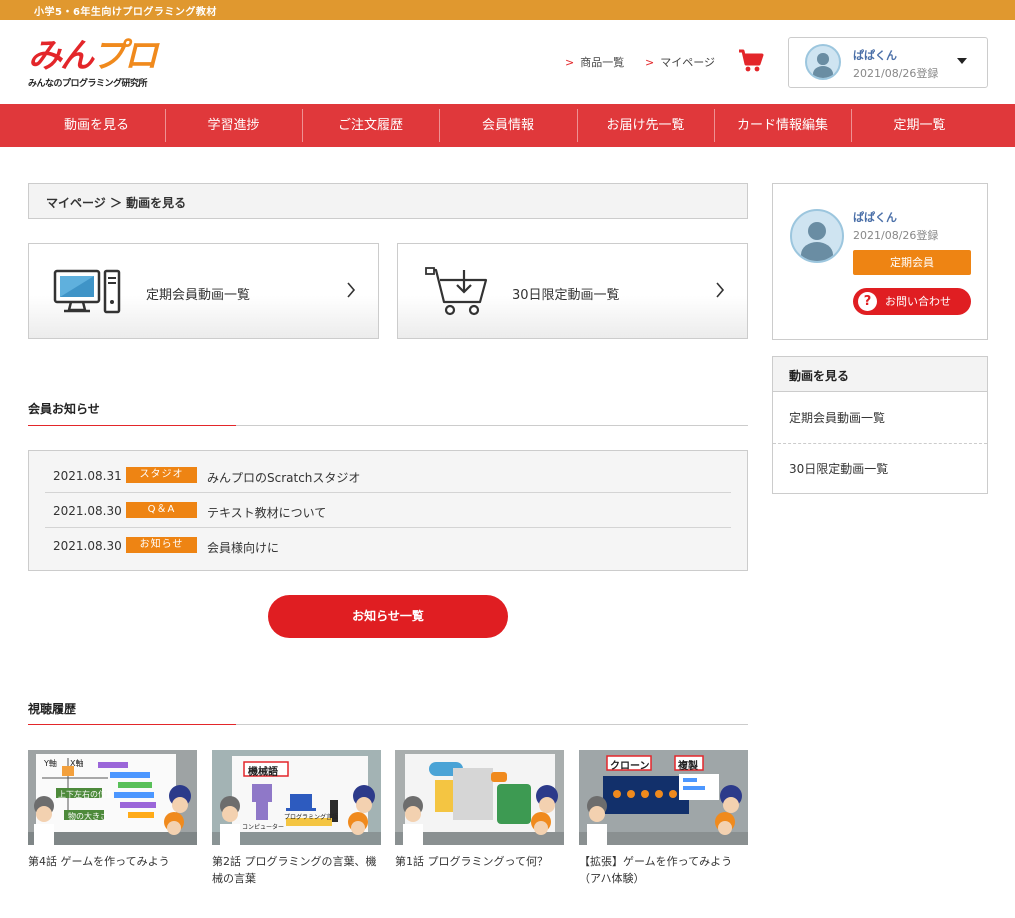 This screenshot has width=1015, height=918. Describe the element at coordinates (64, 409) in the screenshot. I see `news-heading: 会員お知らせ` at that location.